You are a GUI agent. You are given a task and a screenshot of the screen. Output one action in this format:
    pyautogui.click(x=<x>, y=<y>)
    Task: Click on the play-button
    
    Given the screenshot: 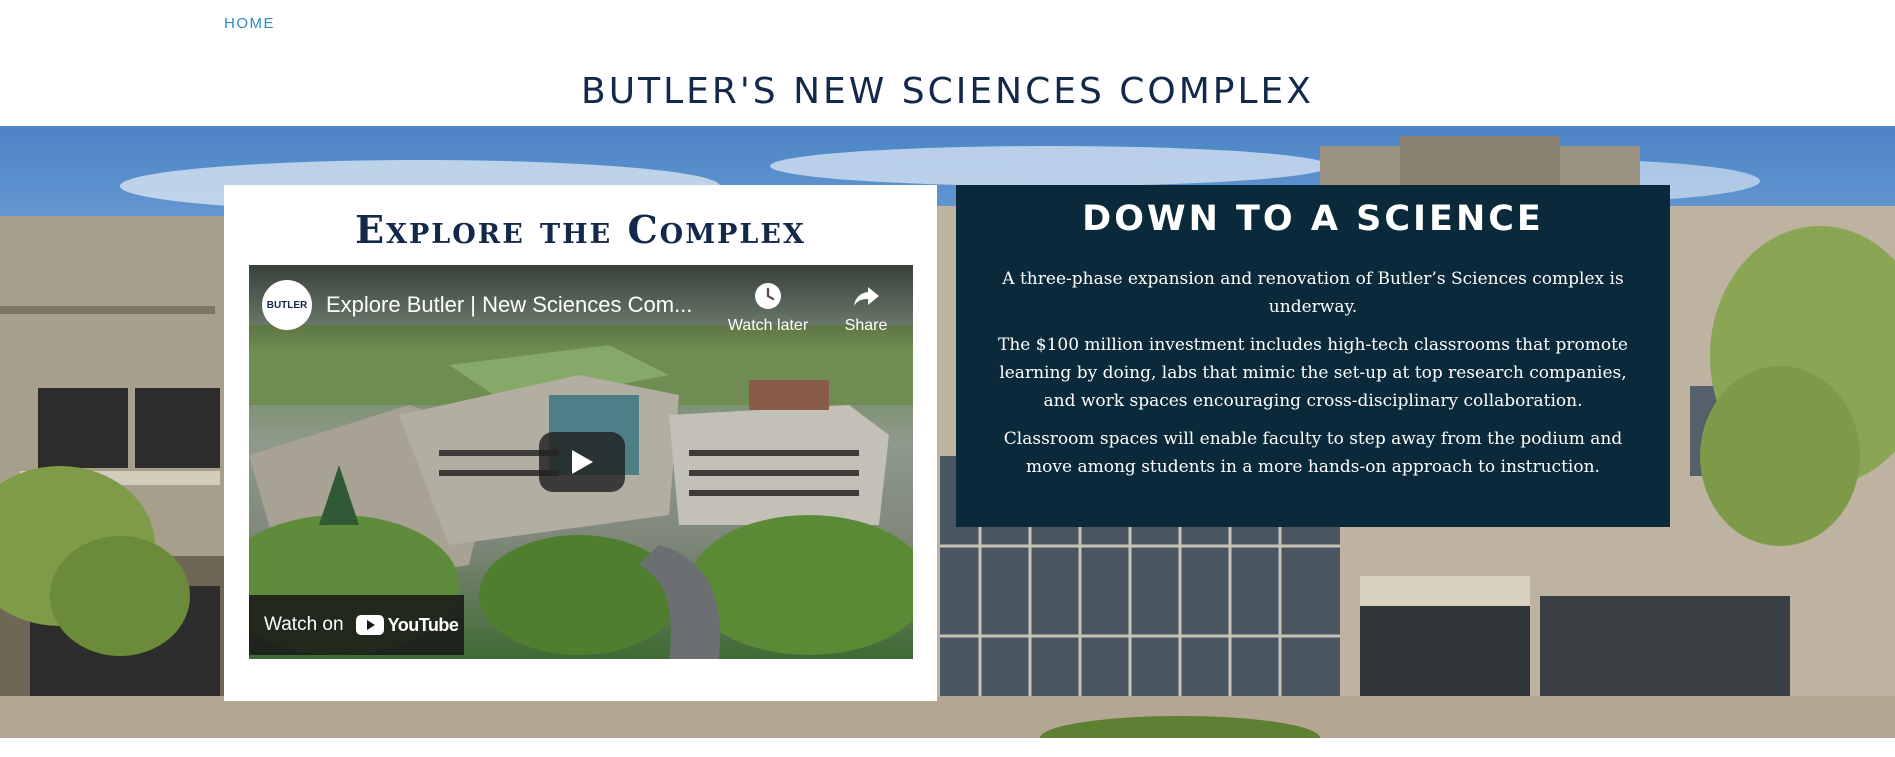 What is the action you would take?
    pyautogui.click(x=582, y=462)
    